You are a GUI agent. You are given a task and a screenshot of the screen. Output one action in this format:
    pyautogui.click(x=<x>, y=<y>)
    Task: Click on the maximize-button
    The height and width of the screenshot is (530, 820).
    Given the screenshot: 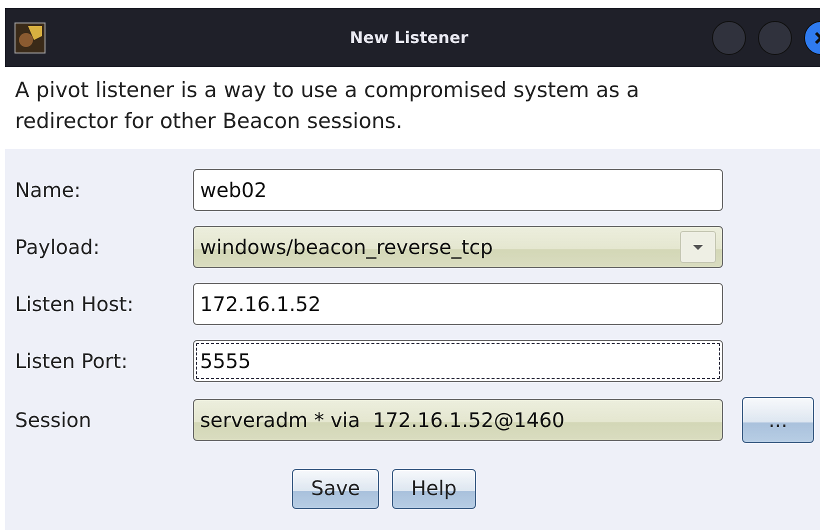 What is the action you would take?
    pyautogui.click(x=775, y=37)
    